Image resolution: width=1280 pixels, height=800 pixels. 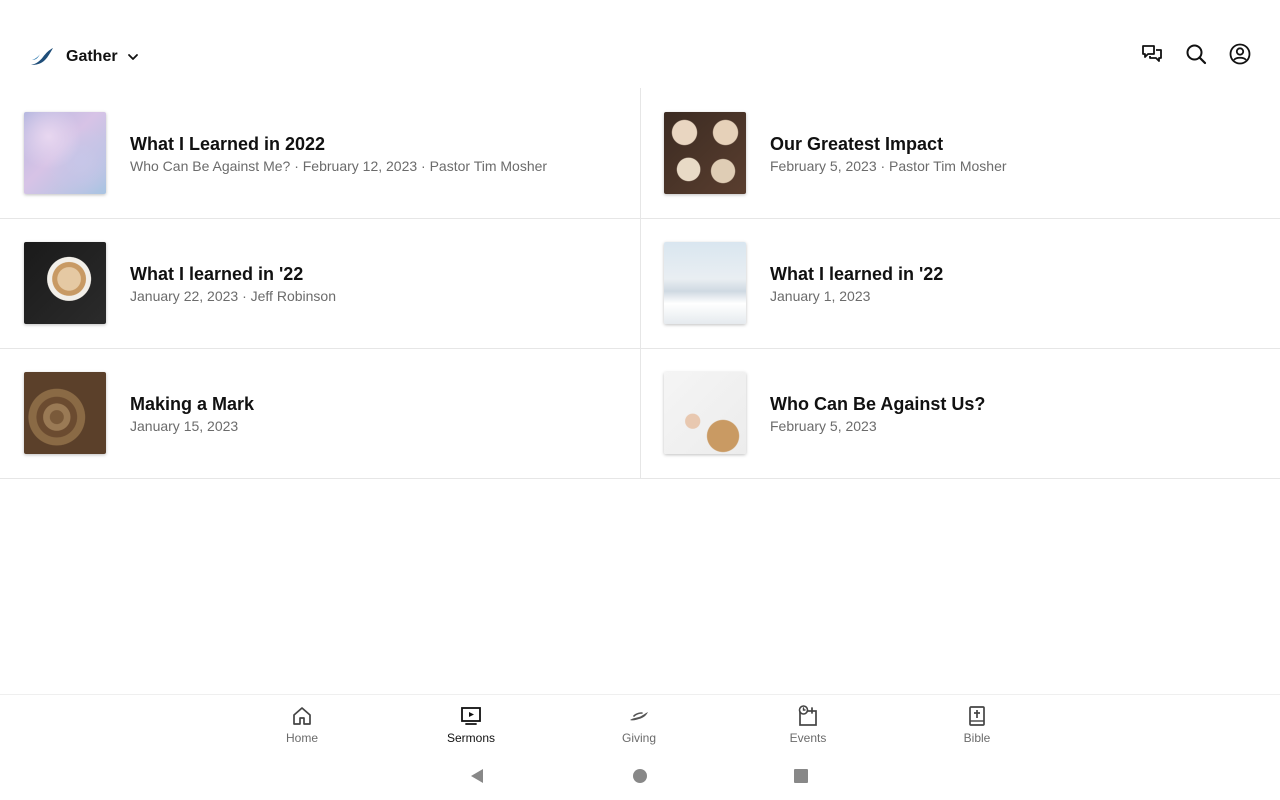 I want to click on profile-button, so click(x=1240, y=54).